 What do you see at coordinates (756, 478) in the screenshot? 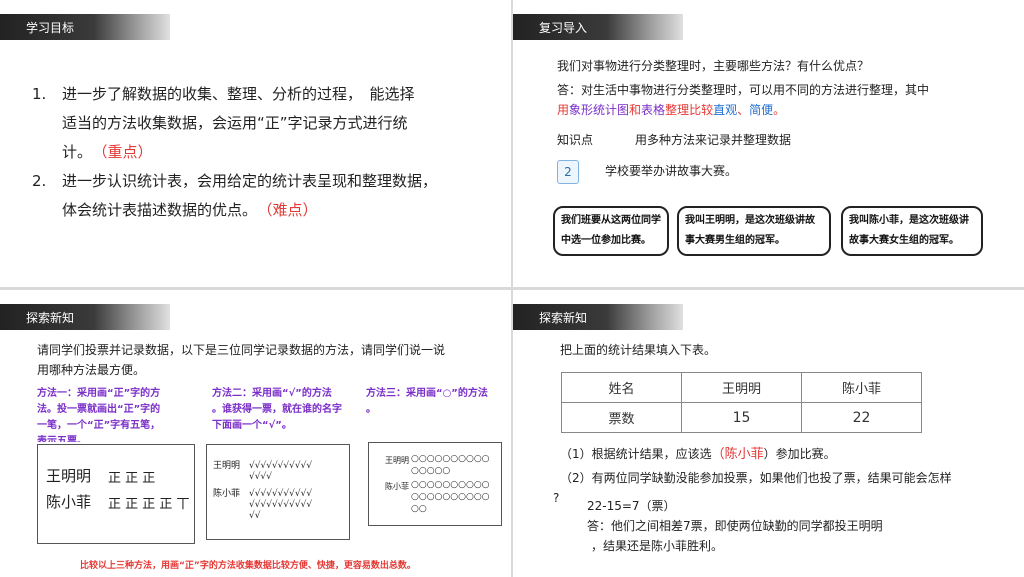
I see `question-2: （2）有两位同学缺勤没能参加投票，如果他们也投了票，结果可能会怎样` at bounding box center [756, 478].